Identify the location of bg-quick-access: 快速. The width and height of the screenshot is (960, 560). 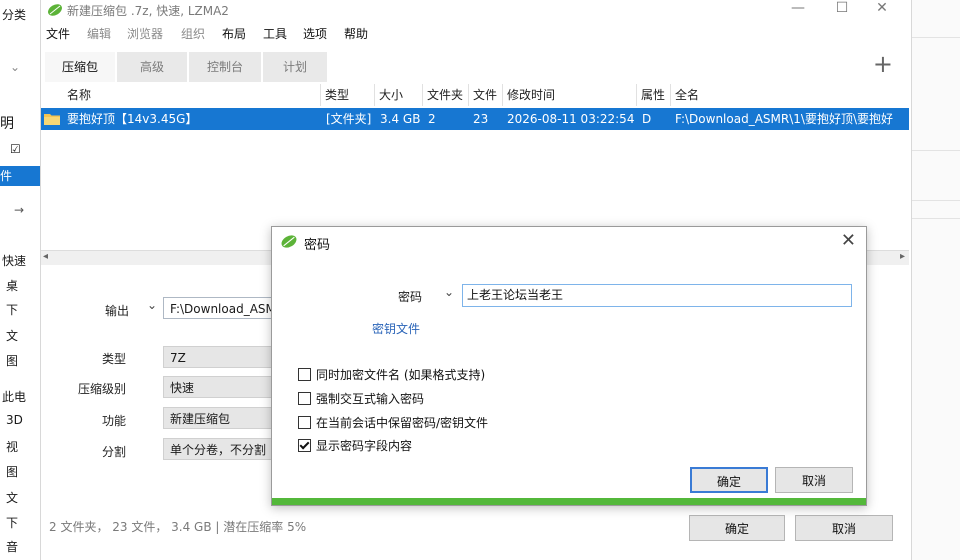
(22, 260).